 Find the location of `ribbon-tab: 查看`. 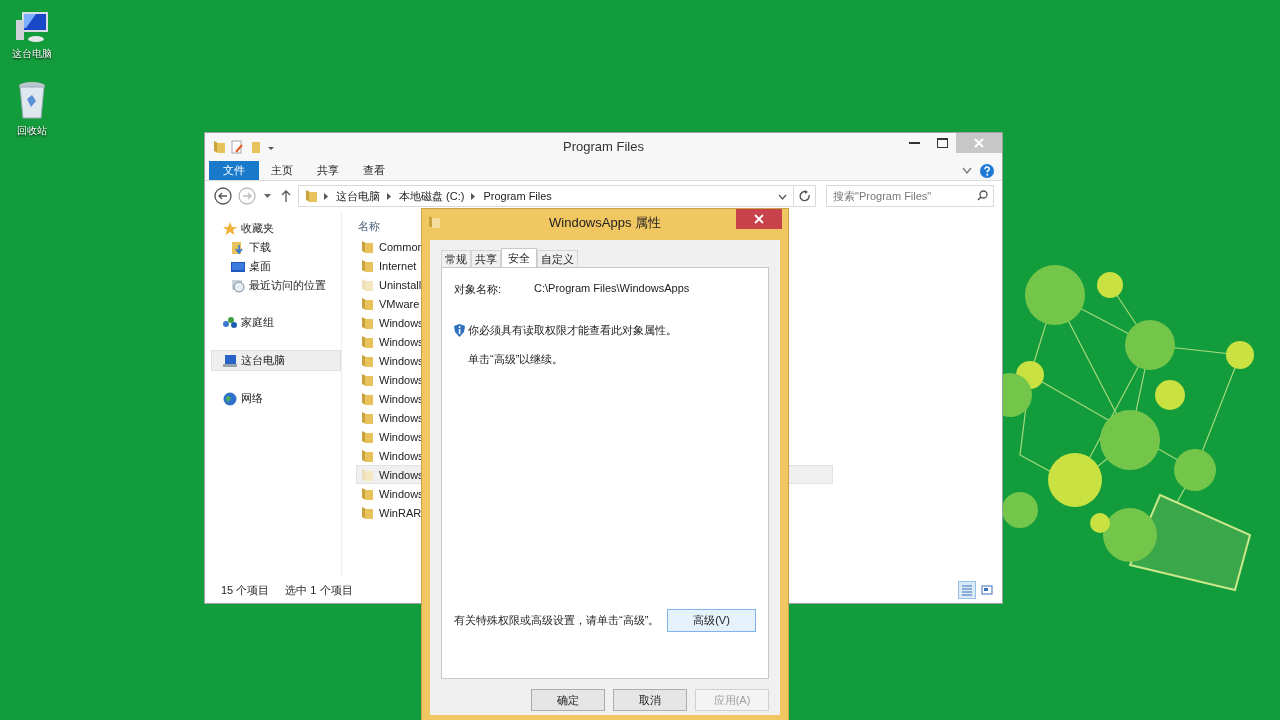

ribbon-tab: 查看 is located at coordinates (374, 170).